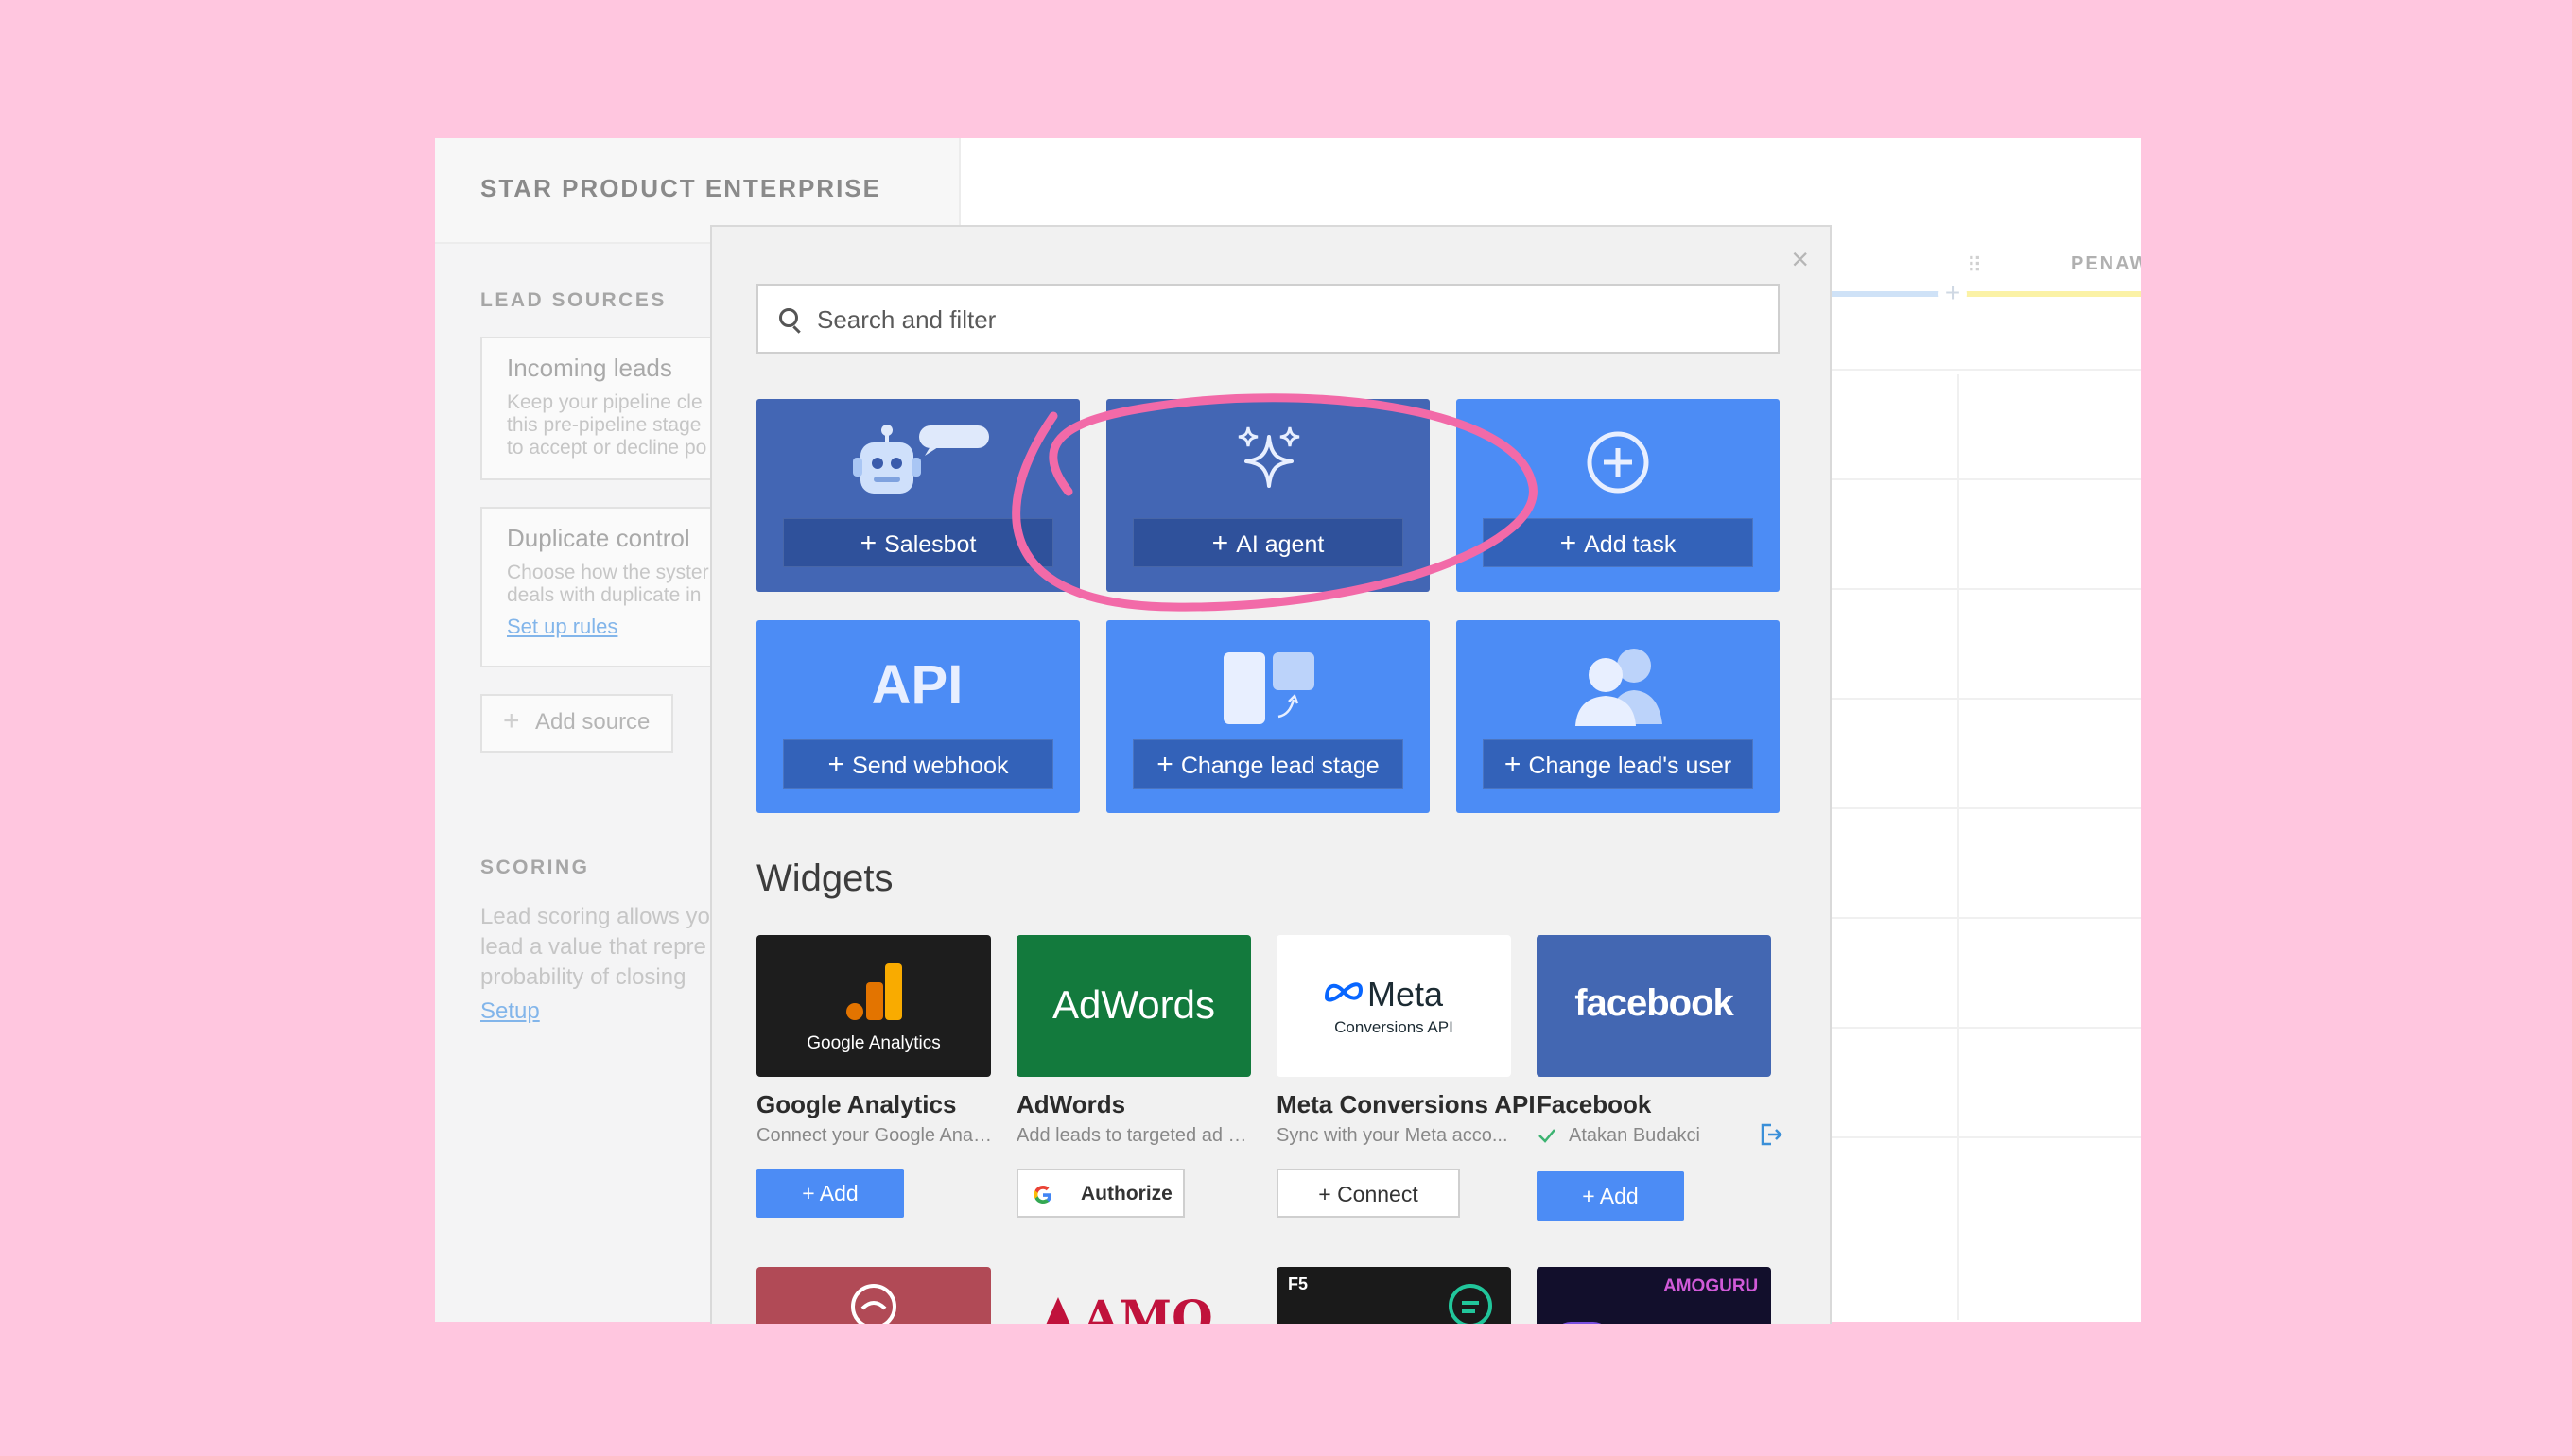 This screenshot has width=2572, height=1456. What do you see at coordinates (921, 459) in the screenshot?
I see `robot-icon` at bounding box center [921, 459].